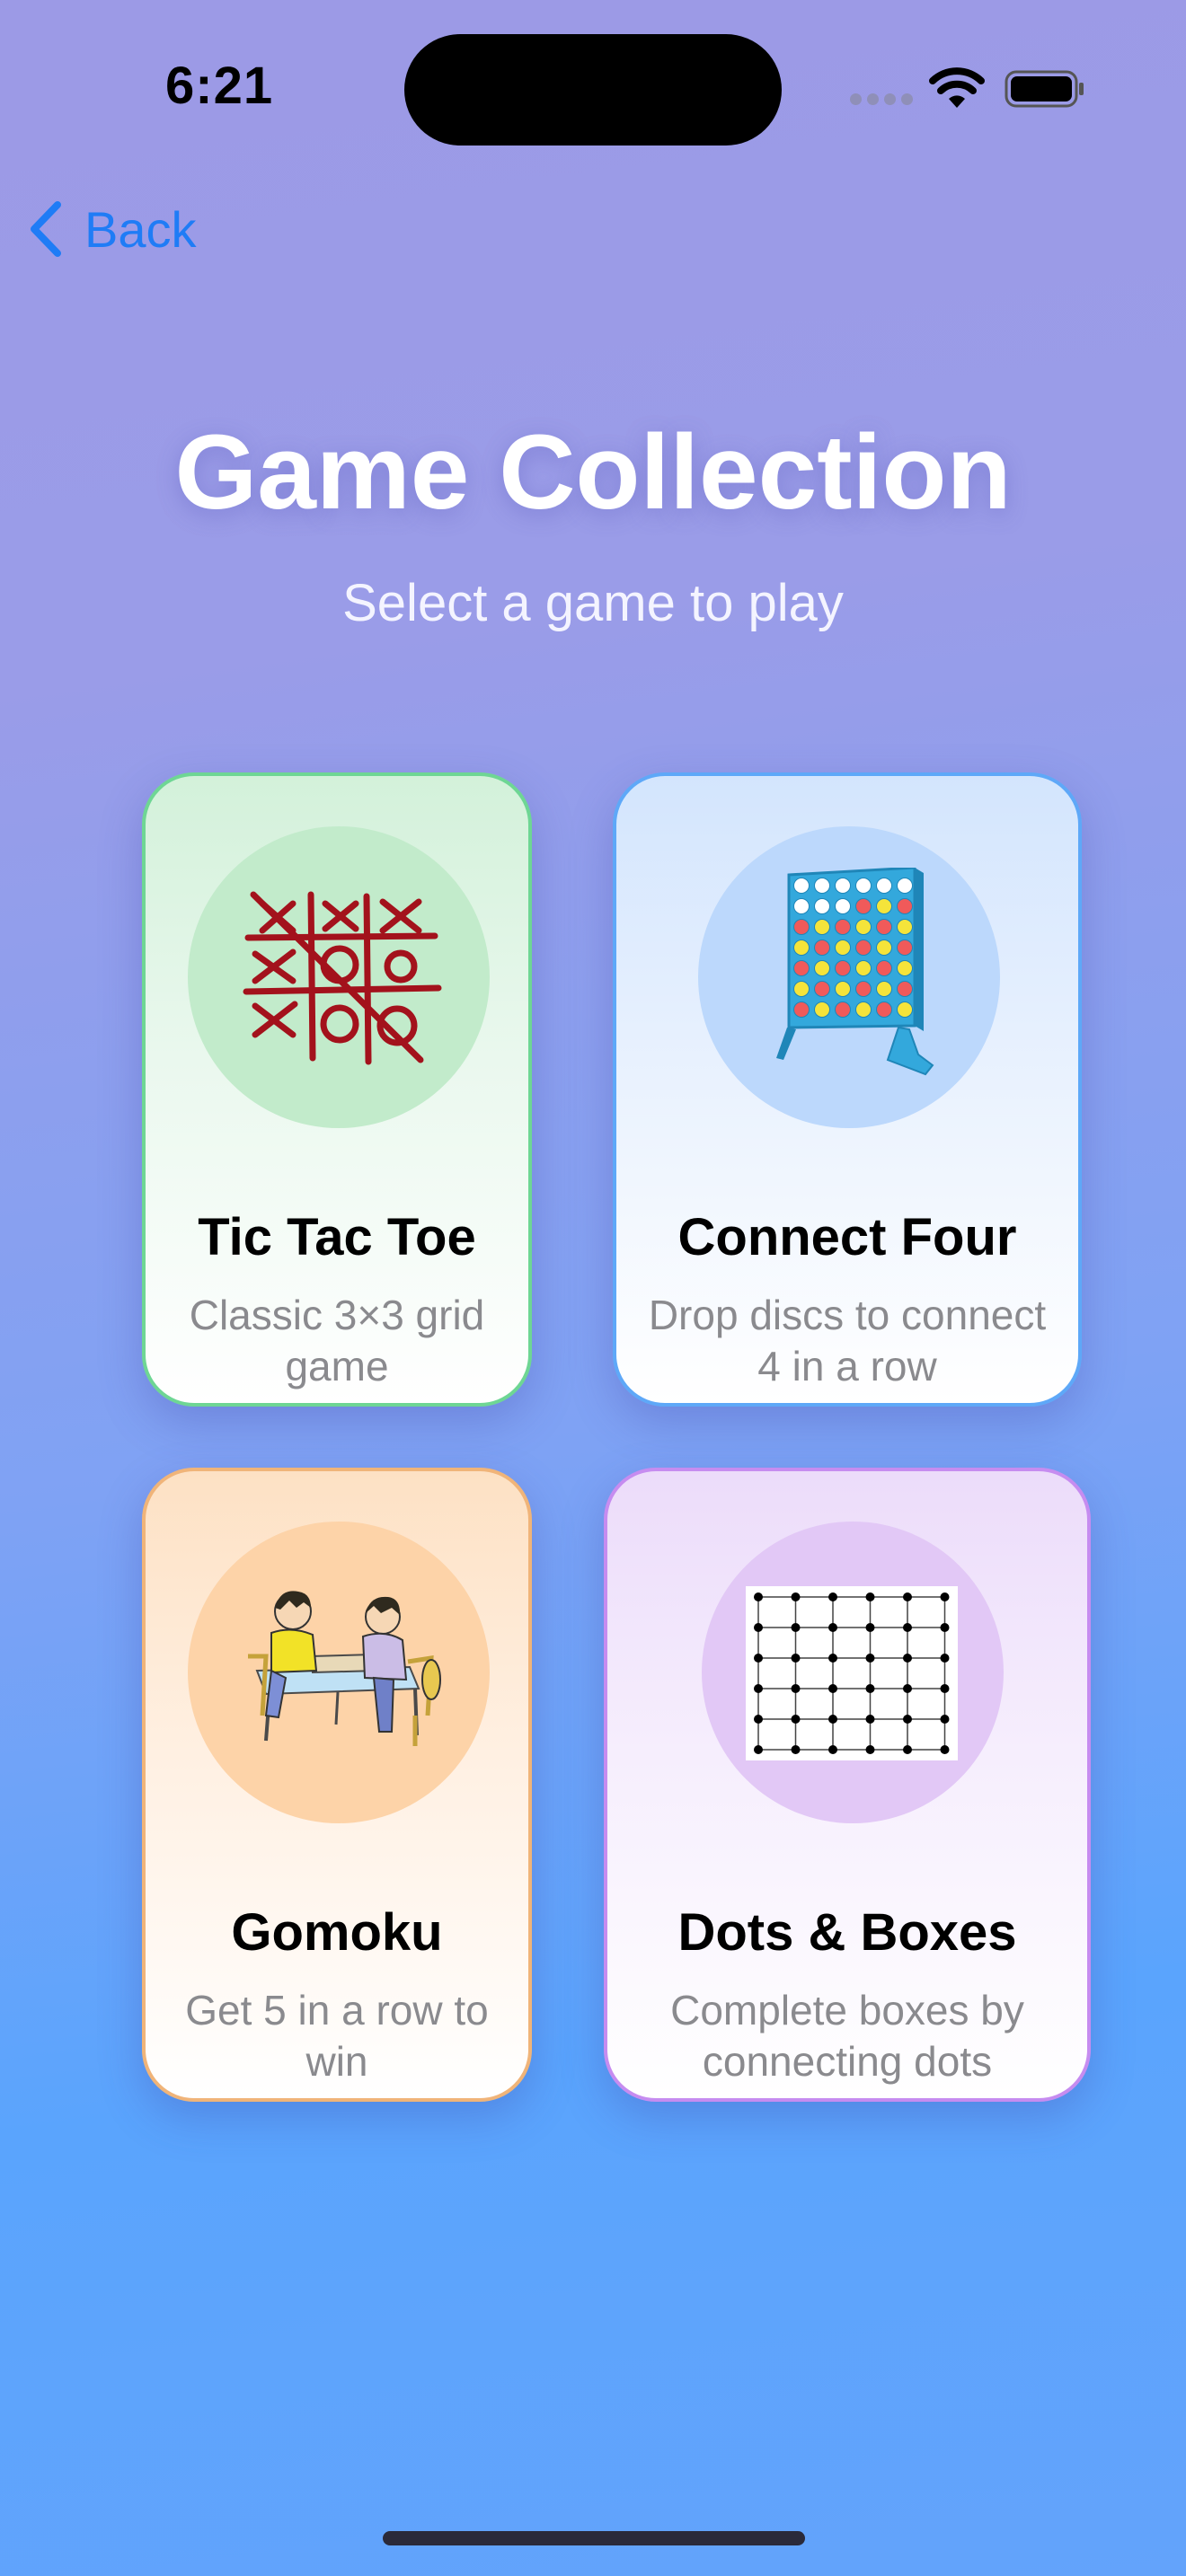 This screenshot has width=1186, height=2576. I want to click on battery-icon, so click(1044, 89).